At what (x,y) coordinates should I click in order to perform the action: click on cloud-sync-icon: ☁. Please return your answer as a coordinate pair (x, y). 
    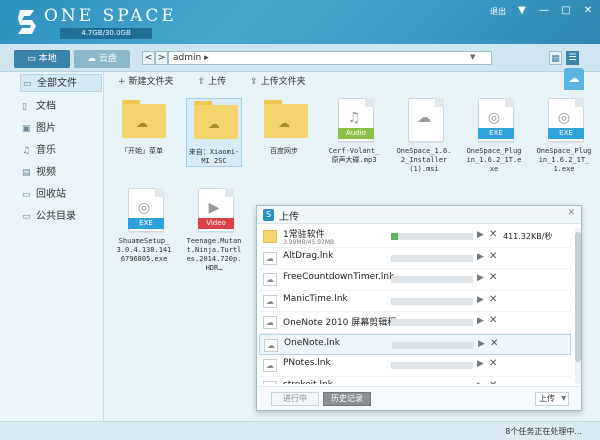
    Looking at the image, I should click on (574, 79).